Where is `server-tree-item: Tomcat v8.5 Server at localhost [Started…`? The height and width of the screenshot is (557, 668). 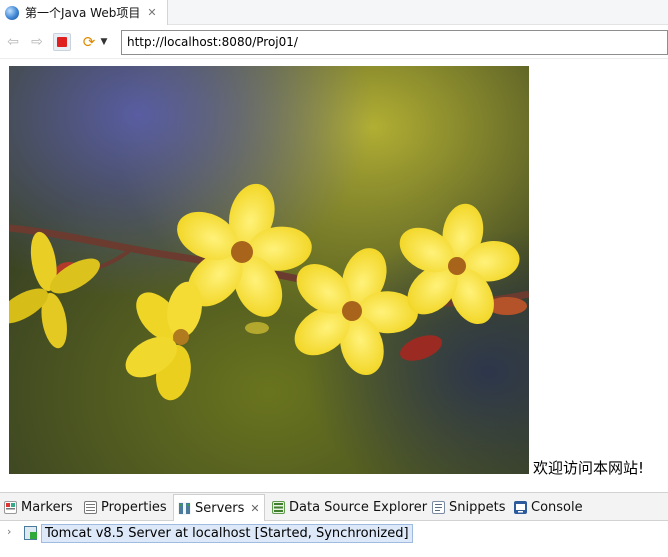 server-tree-item: Tomcat v8.5 Server at localhost [Started… is located at coordinates (227, 533).